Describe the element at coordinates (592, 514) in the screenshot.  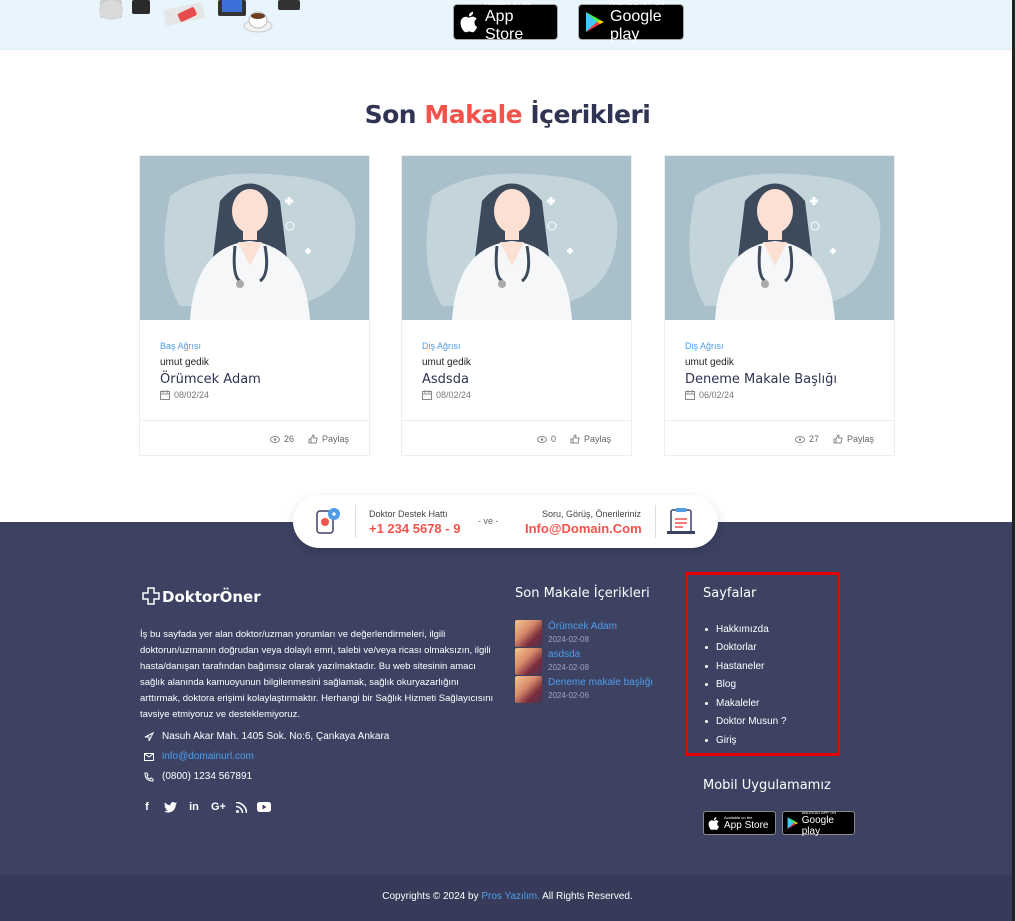
I see `feedback-label: Soru, Görüş, Önerileriniz` at that location.